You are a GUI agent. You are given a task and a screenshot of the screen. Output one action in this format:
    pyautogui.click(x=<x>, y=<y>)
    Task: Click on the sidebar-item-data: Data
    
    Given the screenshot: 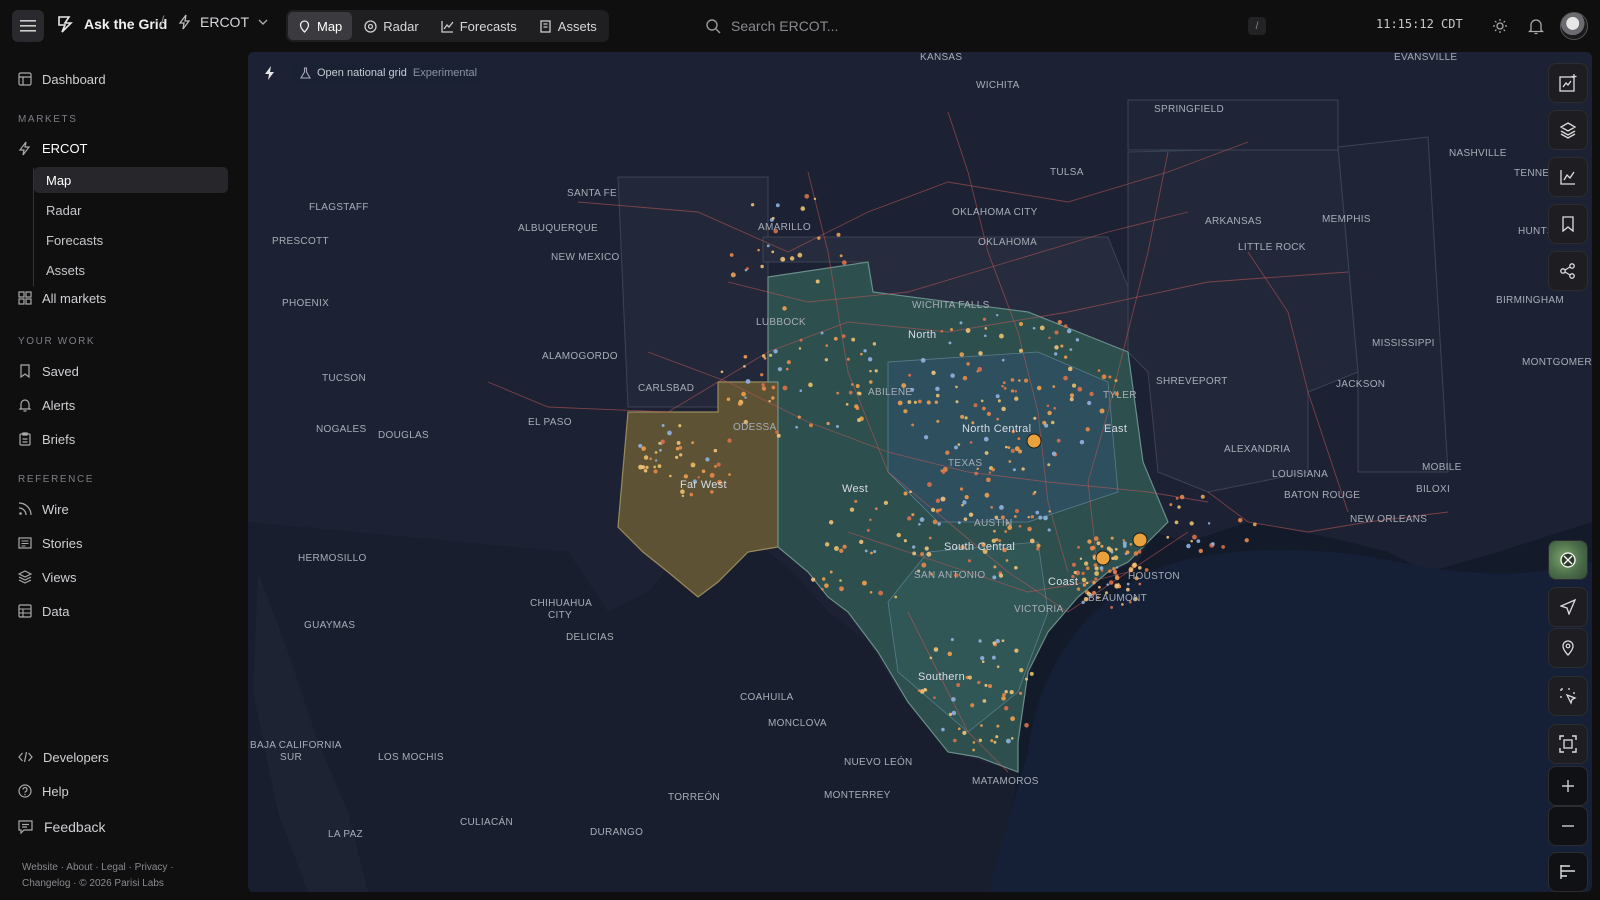 What is the action you would take?
    pyautogui.click(x=43, y=611)
    